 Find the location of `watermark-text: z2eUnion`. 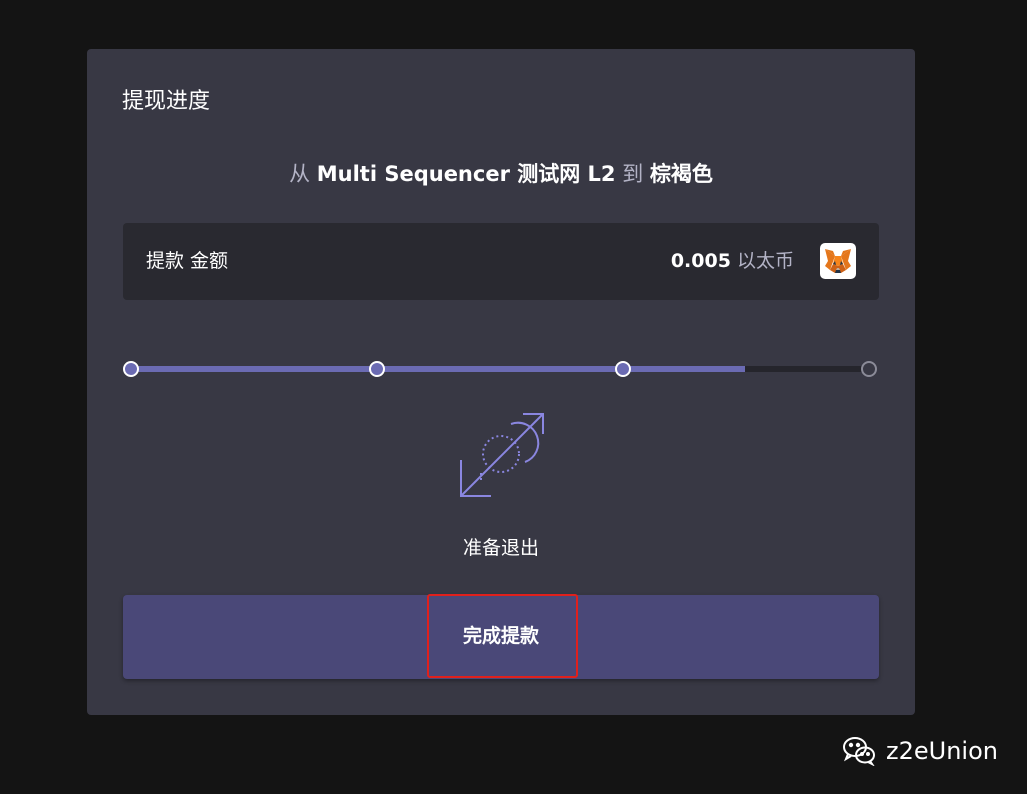

watermark-text: z2eUnion is located at coordinates (942, 751).